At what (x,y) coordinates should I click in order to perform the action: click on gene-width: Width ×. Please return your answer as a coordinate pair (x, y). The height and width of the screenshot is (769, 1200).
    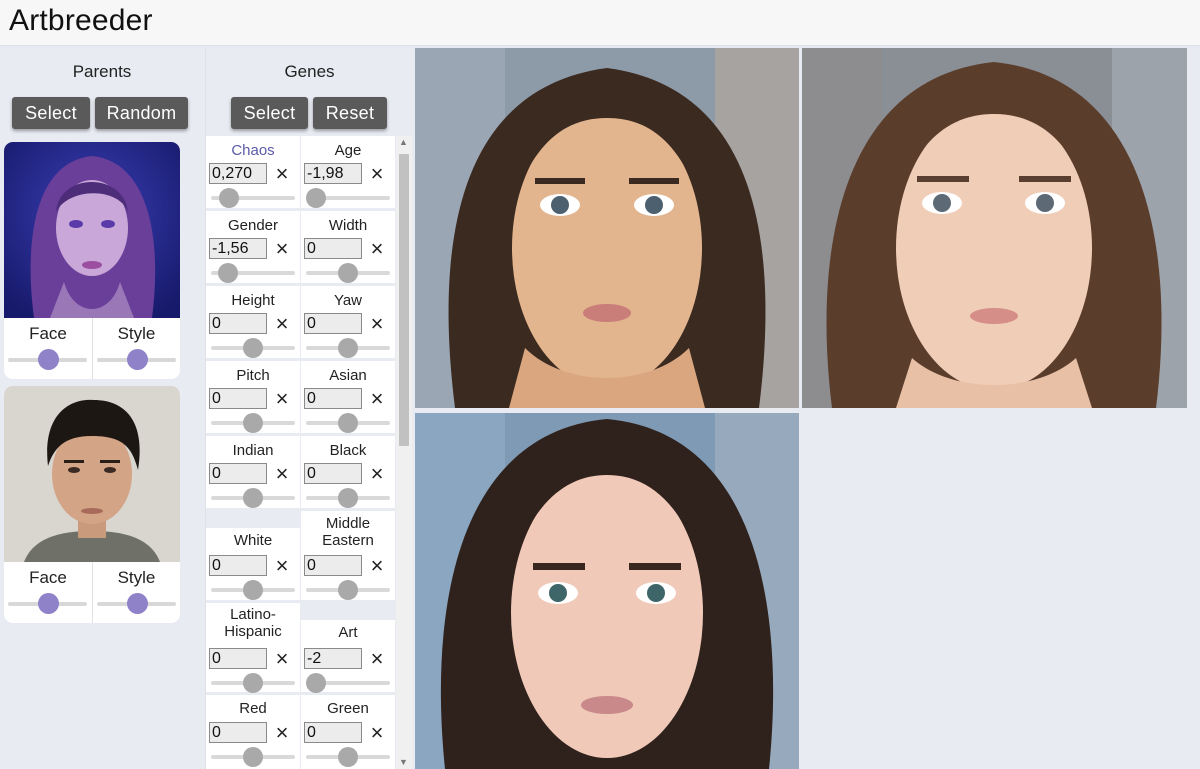
    Looking at the image, I should click on (348, 247).